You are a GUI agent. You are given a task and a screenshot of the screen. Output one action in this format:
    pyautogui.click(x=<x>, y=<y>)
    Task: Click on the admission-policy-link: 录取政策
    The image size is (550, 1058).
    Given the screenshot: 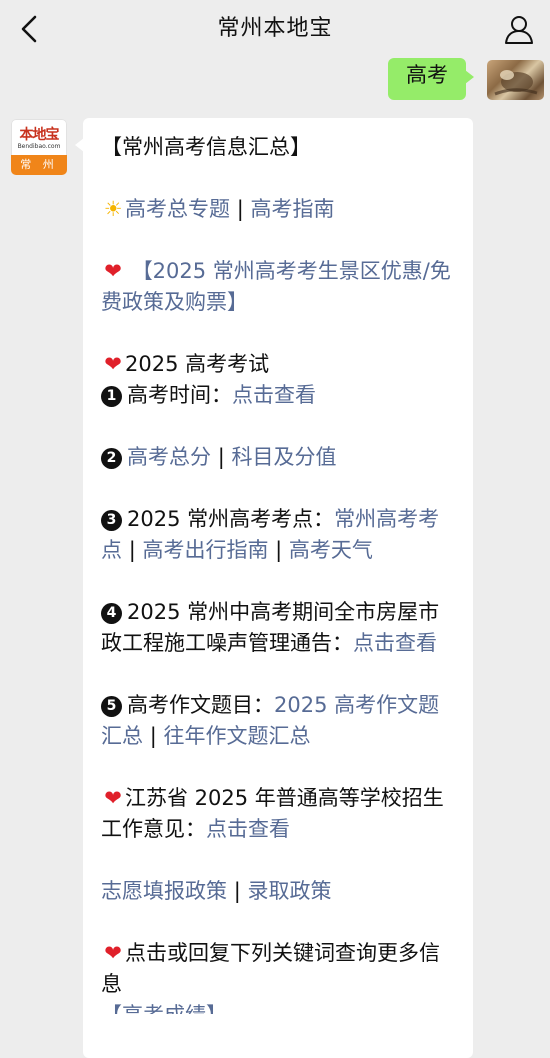 What is the action you would take?
    pyautogui.click(x=289, y=891)
    